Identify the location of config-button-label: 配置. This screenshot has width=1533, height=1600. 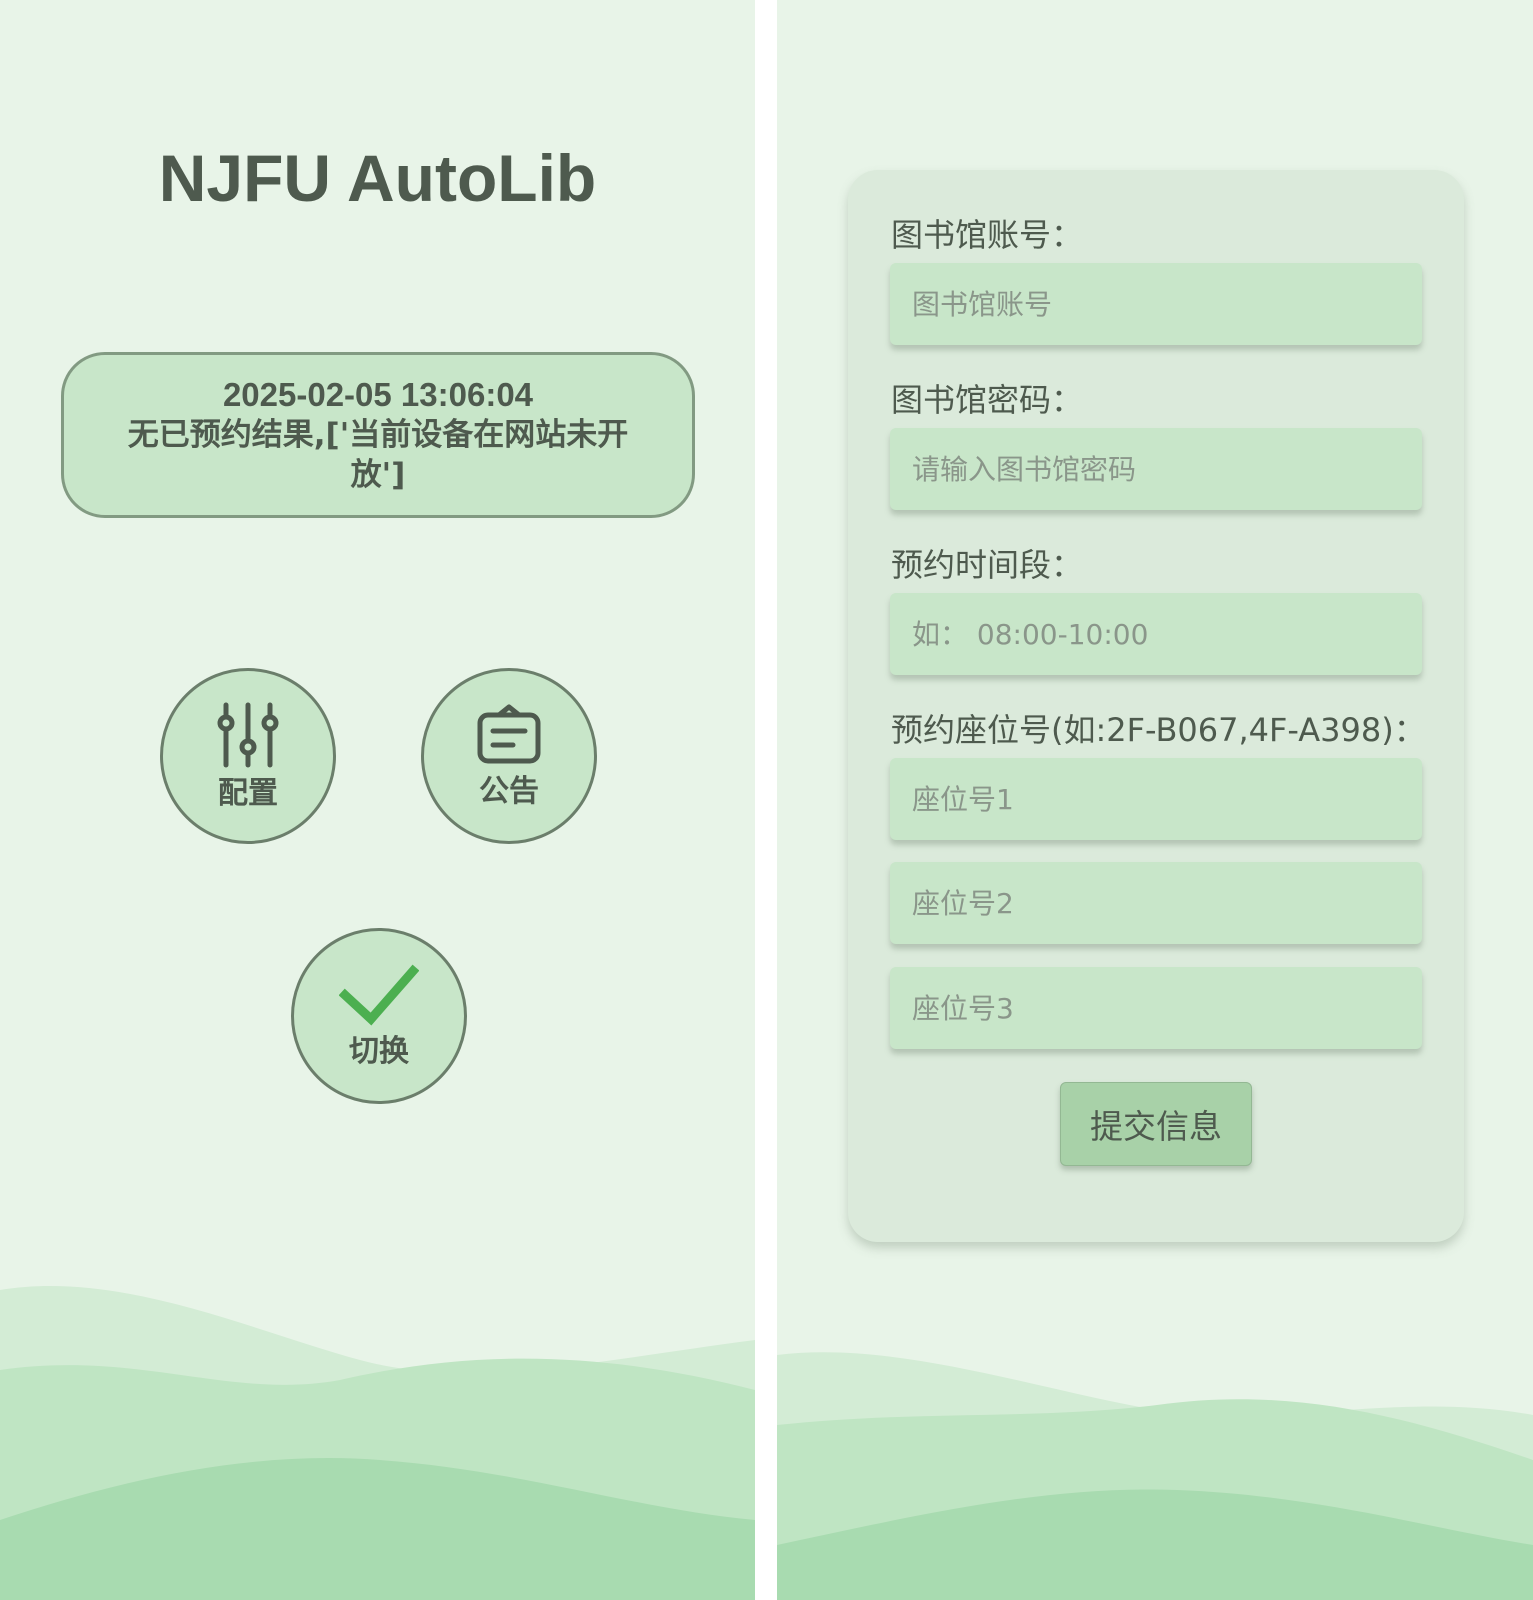
(248, 793).